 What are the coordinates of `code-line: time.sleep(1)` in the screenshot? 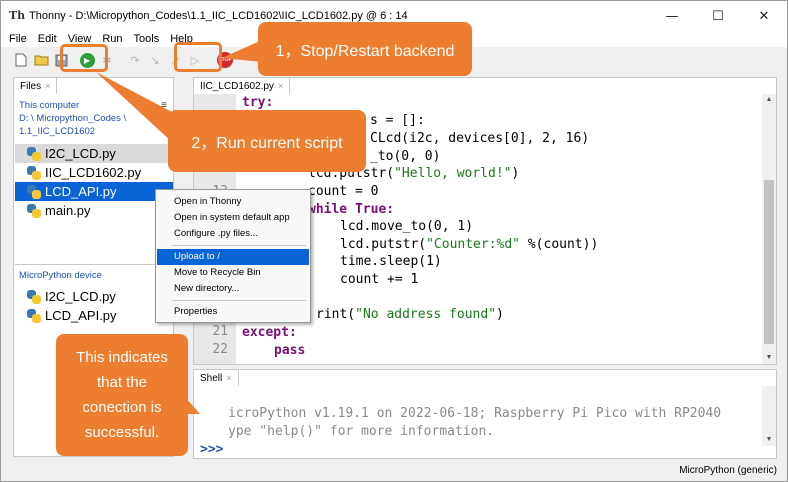 It's located at (391, 261).